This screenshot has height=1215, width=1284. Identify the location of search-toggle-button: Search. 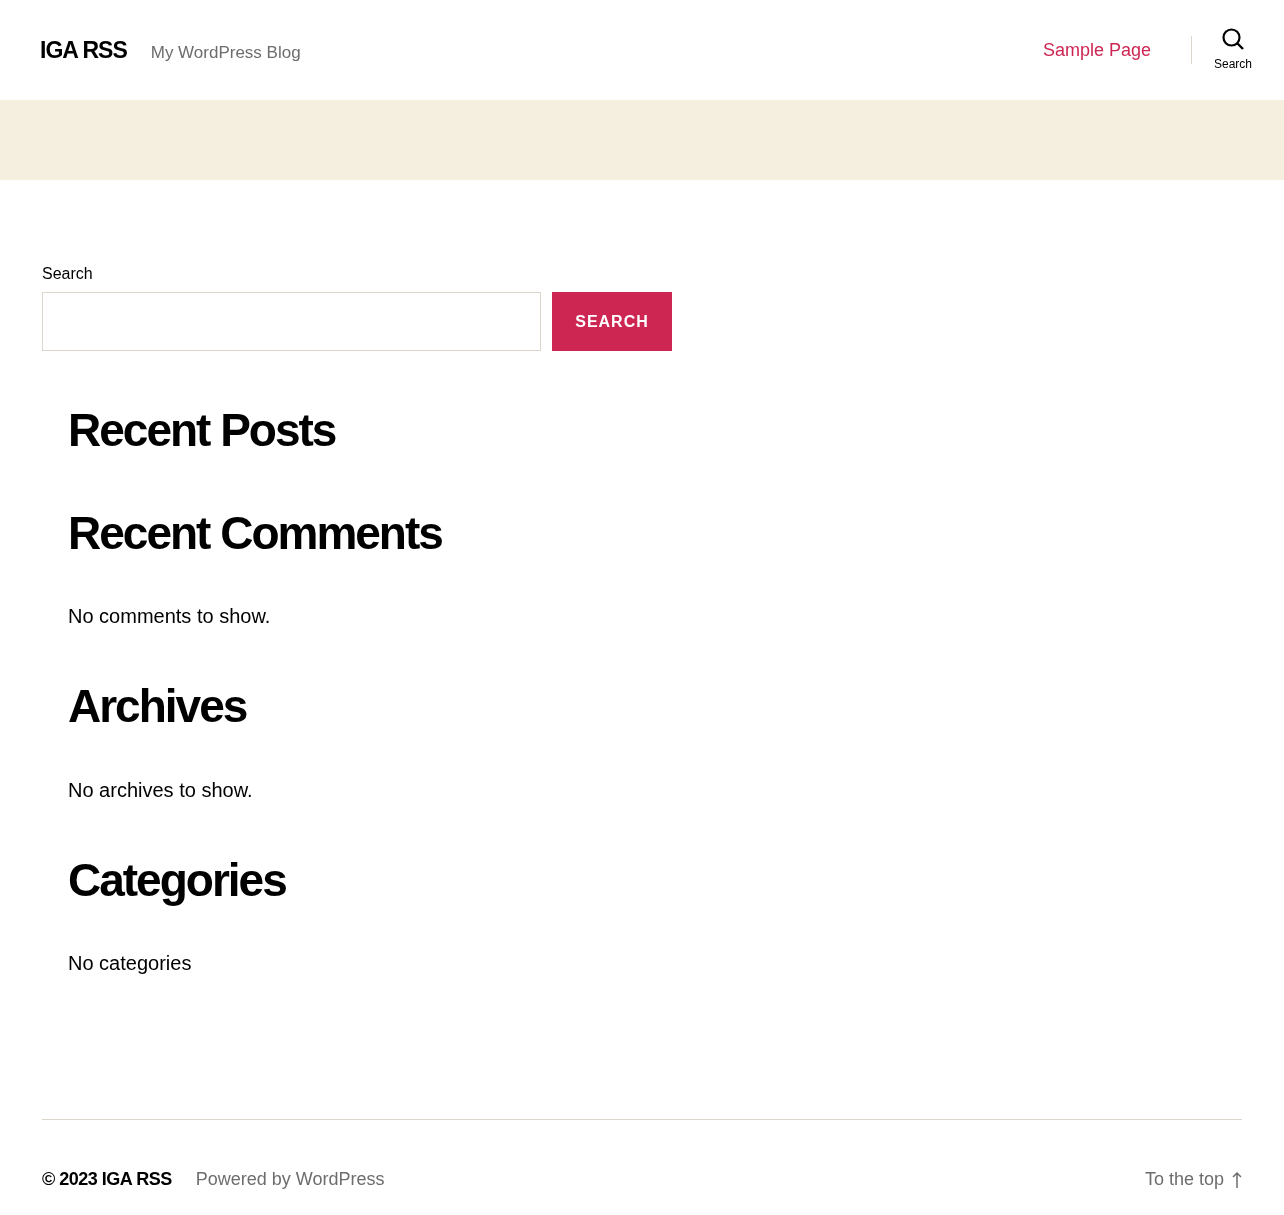
(1232, 50).